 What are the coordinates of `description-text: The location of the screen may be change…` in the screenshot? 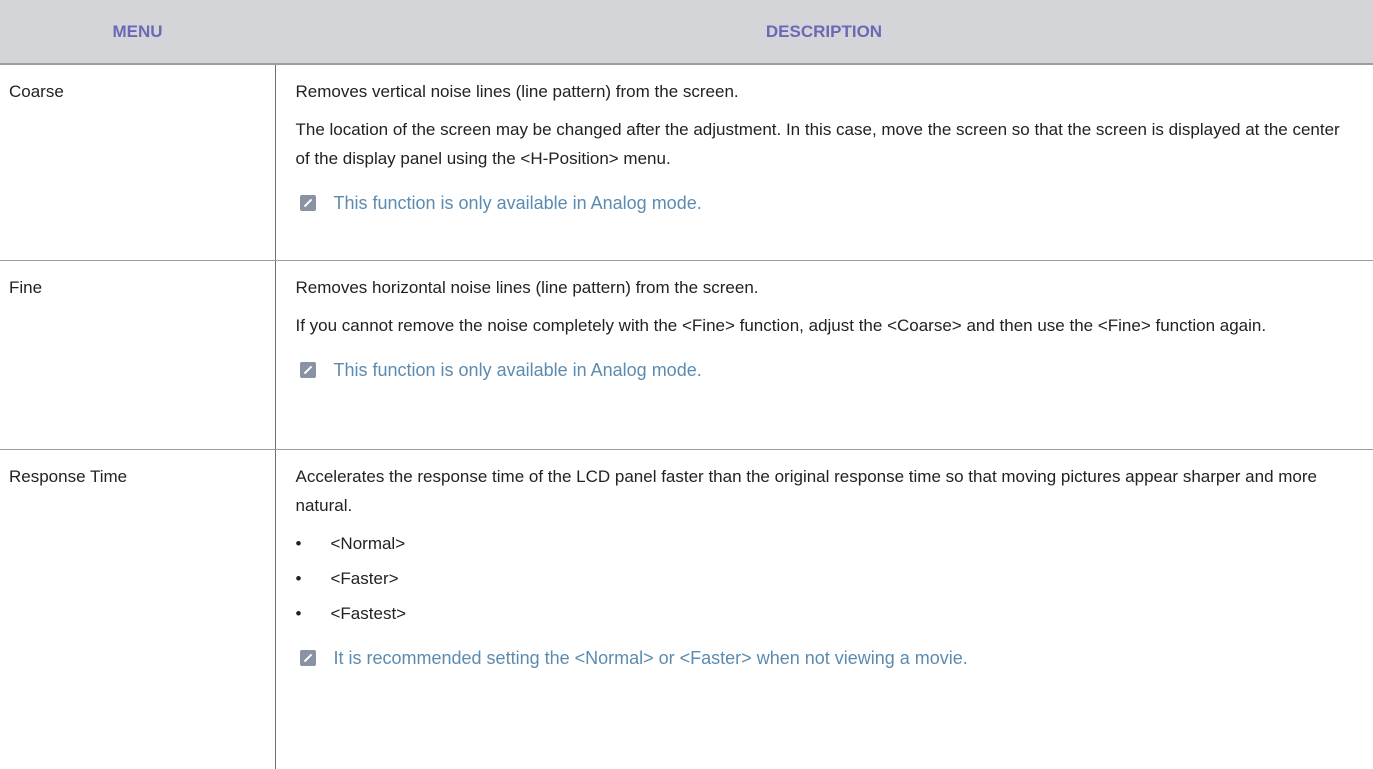 It's located at (825, 144).